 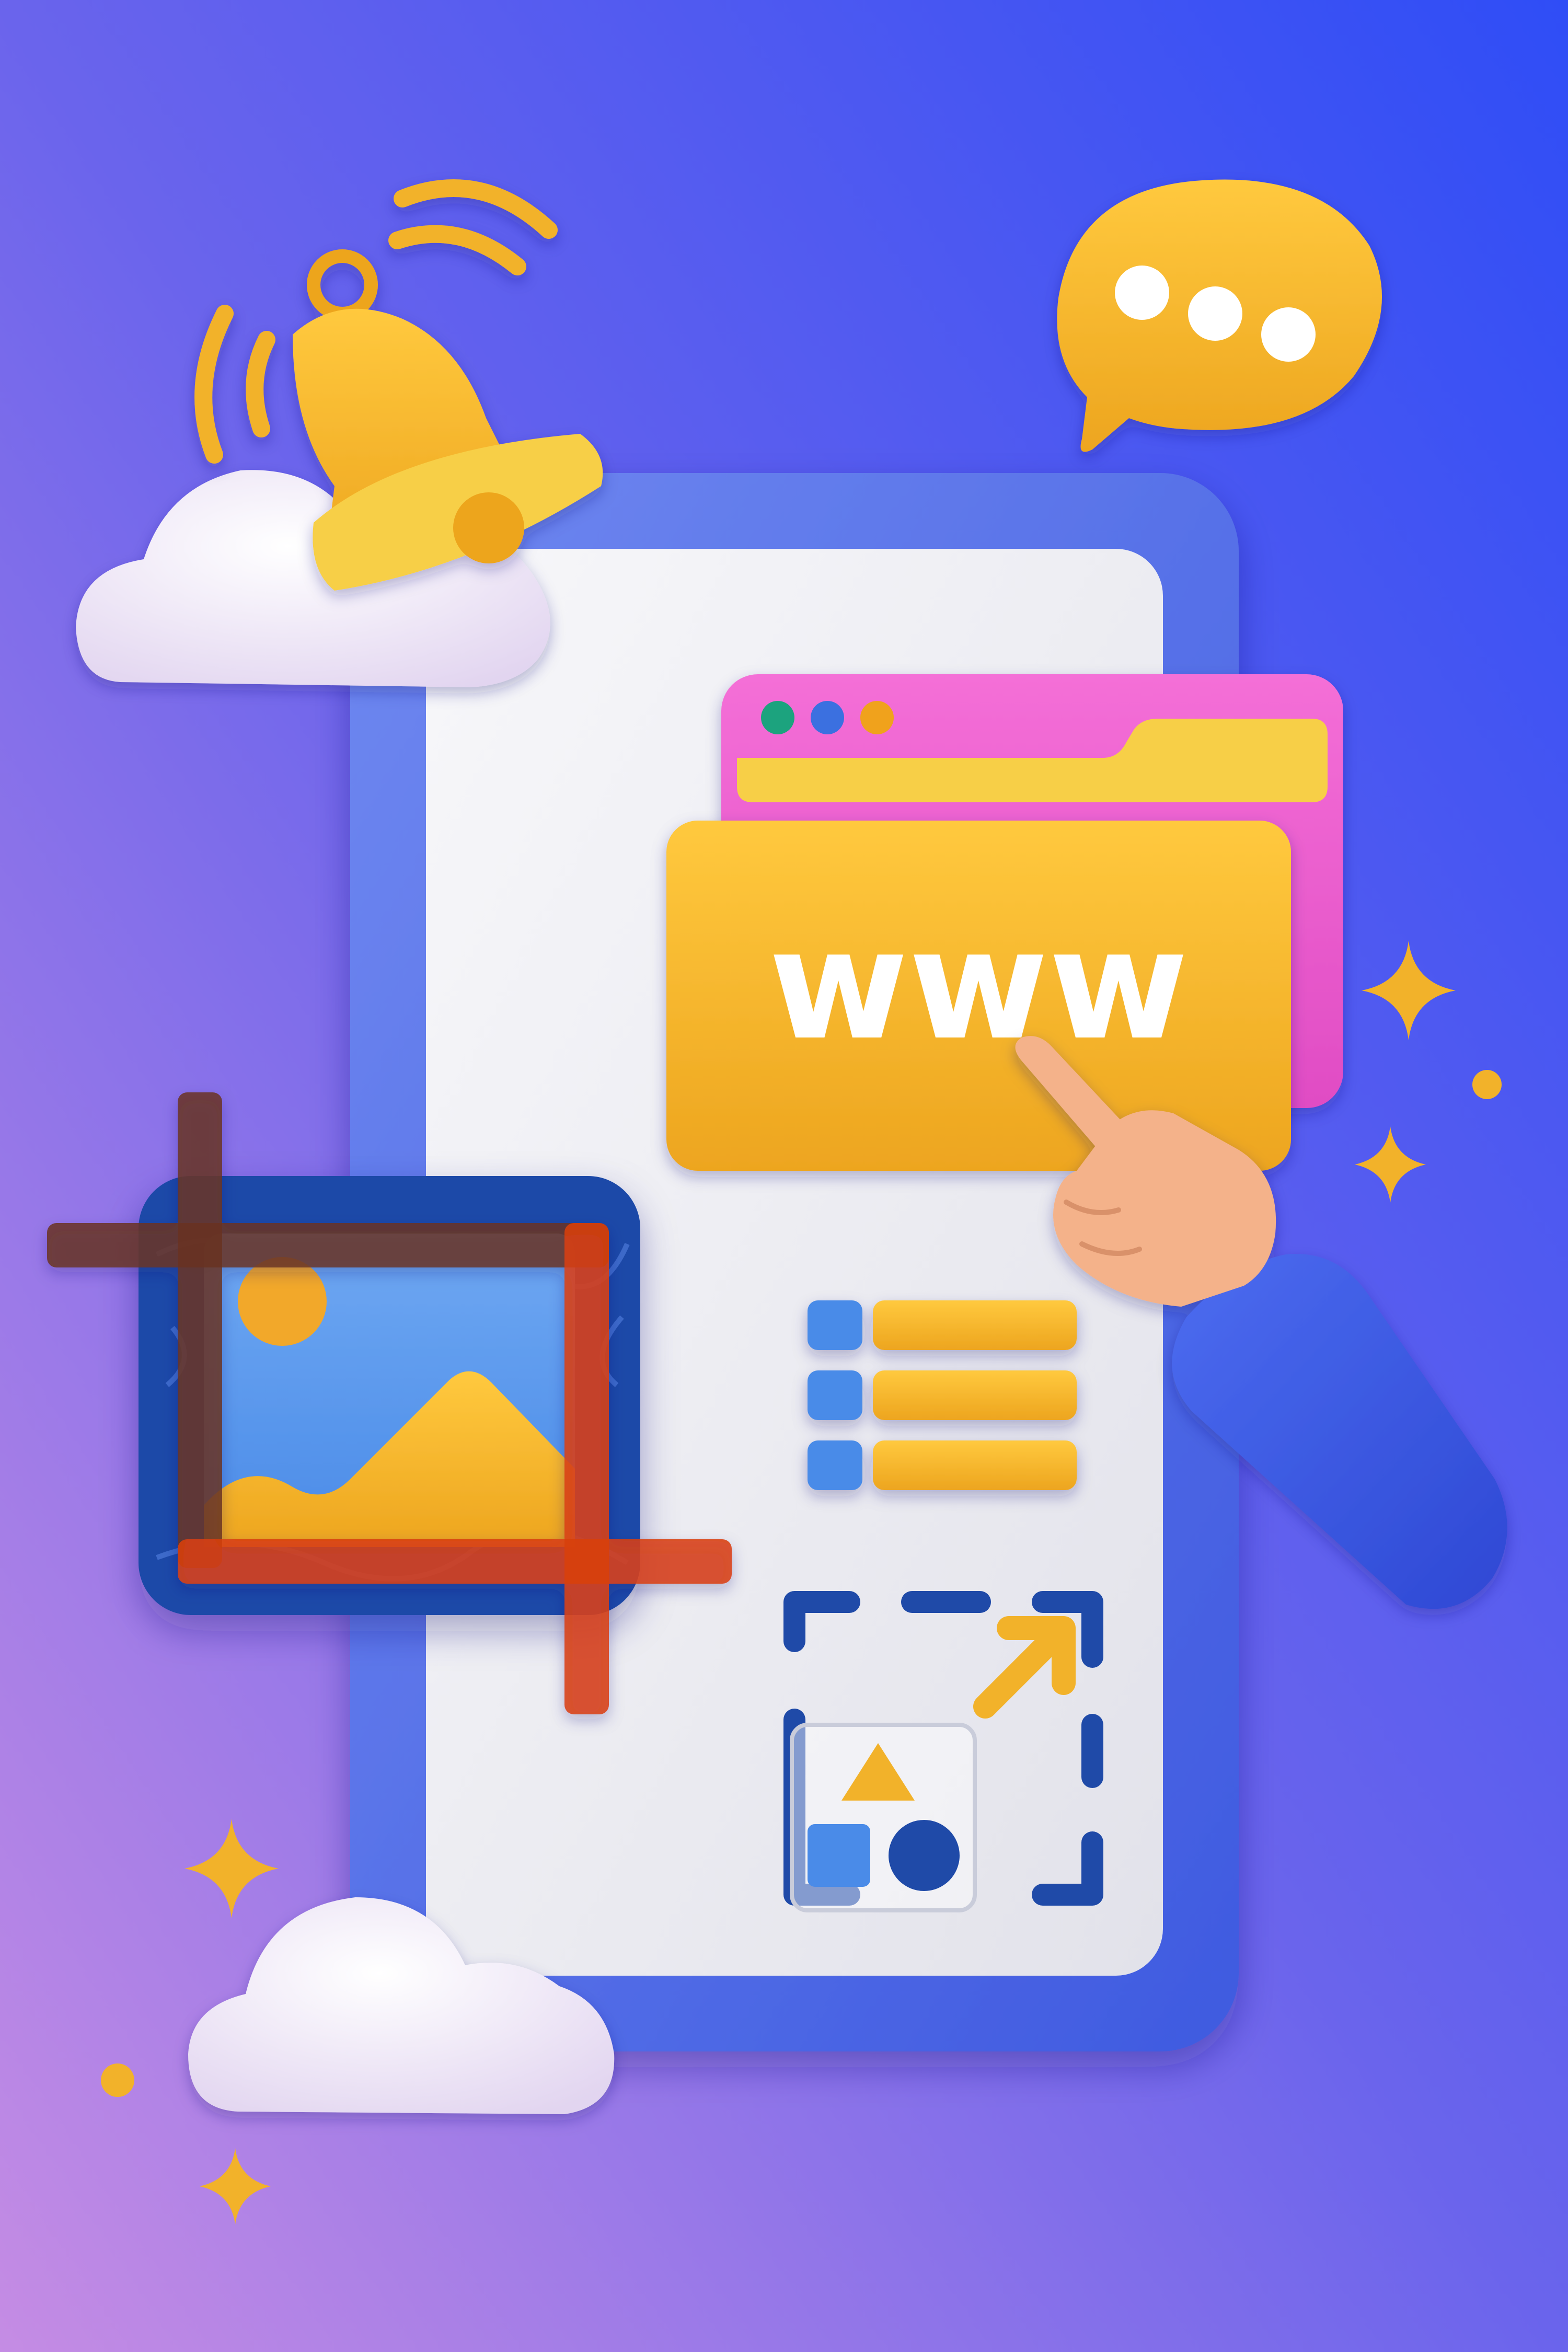 What do you see at coordinates (200, 1330) in the screenshot?
I see `crop-bar-vertical-left` at bounding box center [200, 1330].